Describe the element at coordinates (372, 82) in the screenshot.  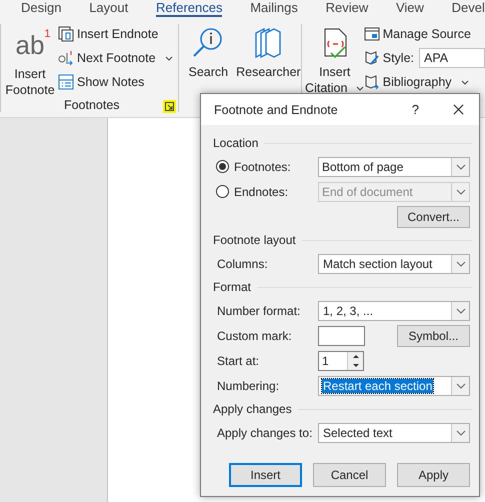
I see `book-icon` at that location.